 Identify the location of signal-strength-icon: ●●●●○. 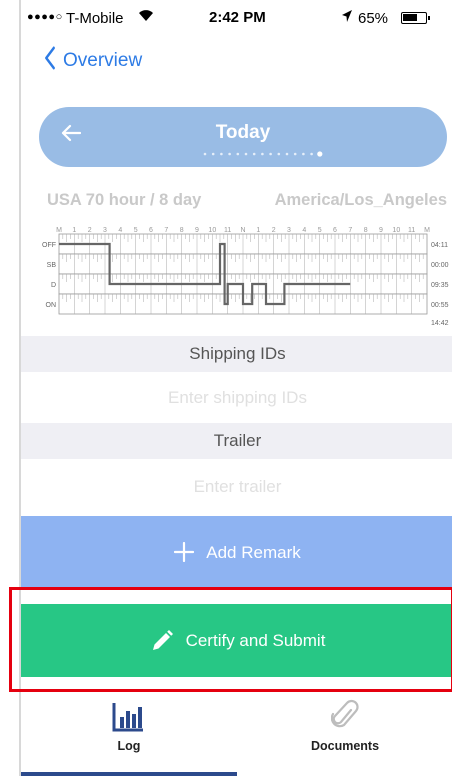
(45, 17).